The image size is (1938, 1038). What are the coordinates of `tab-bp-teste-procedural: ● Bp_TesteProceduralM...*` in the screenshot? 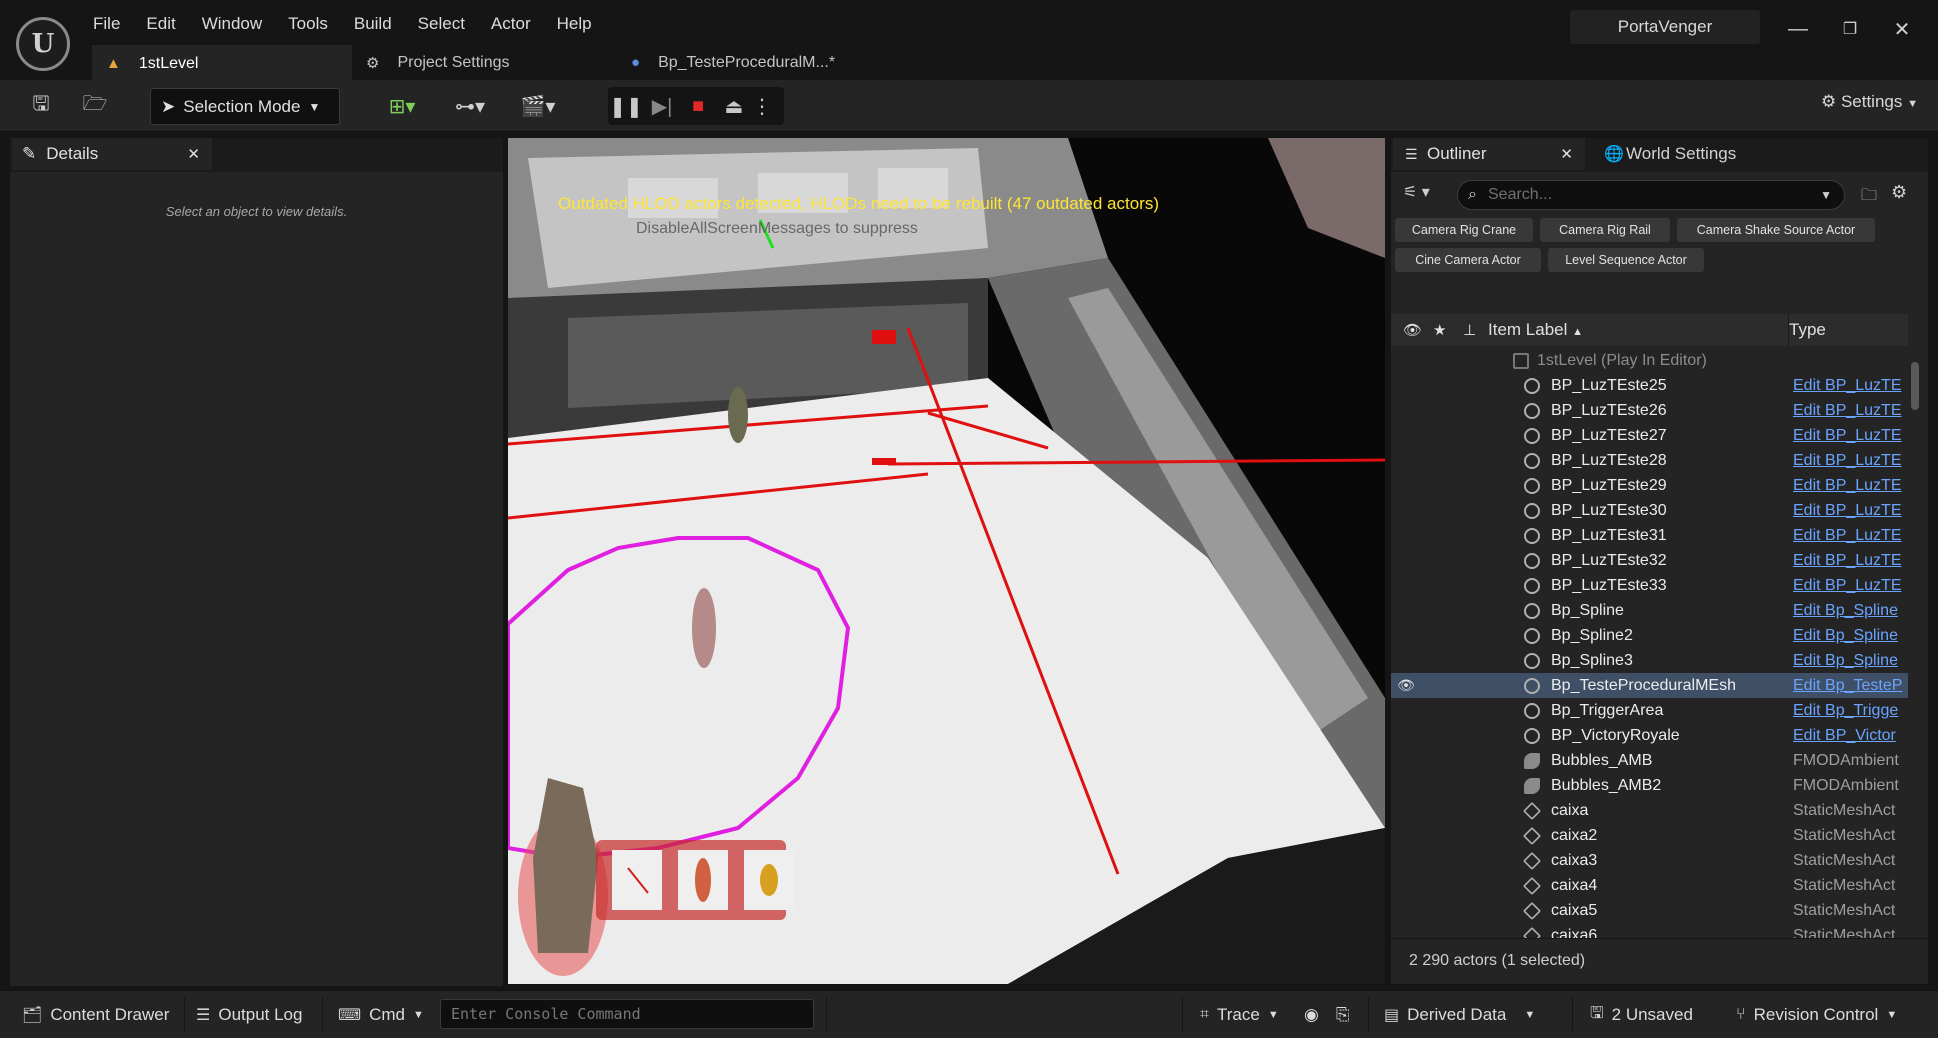 It's located at (752, 62).